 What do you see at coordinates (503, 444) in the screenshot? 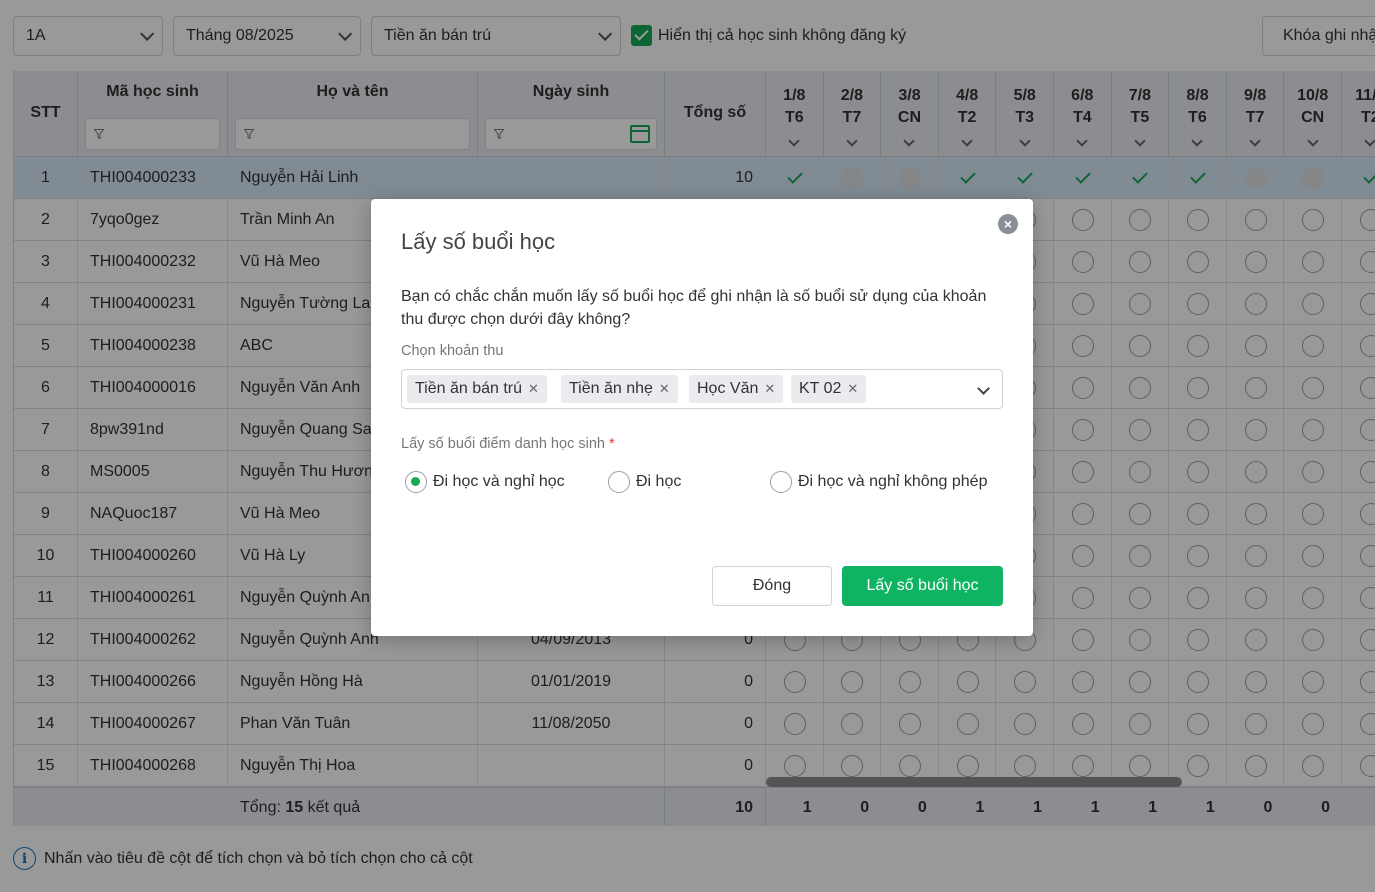
I see `mode-label-text: Lấy số buổi điểm danh học sinh` at bounding box center [503, 444].